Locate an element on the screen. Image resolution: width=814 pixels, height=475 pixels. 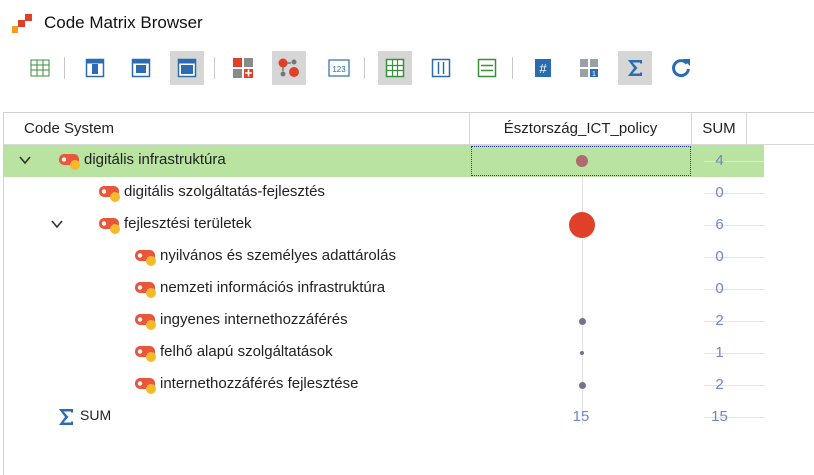
panel-full-icon is located at coordinates (187, 68).